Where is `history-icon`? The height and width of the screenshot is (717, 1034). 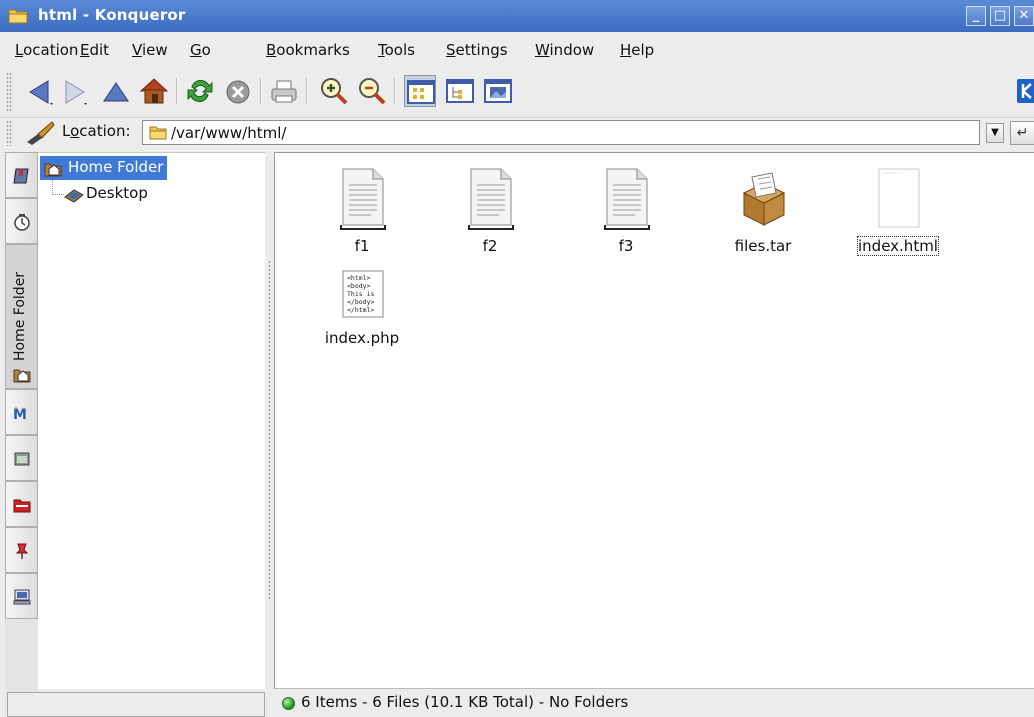
history-icon is located at coordinates (22, 222).